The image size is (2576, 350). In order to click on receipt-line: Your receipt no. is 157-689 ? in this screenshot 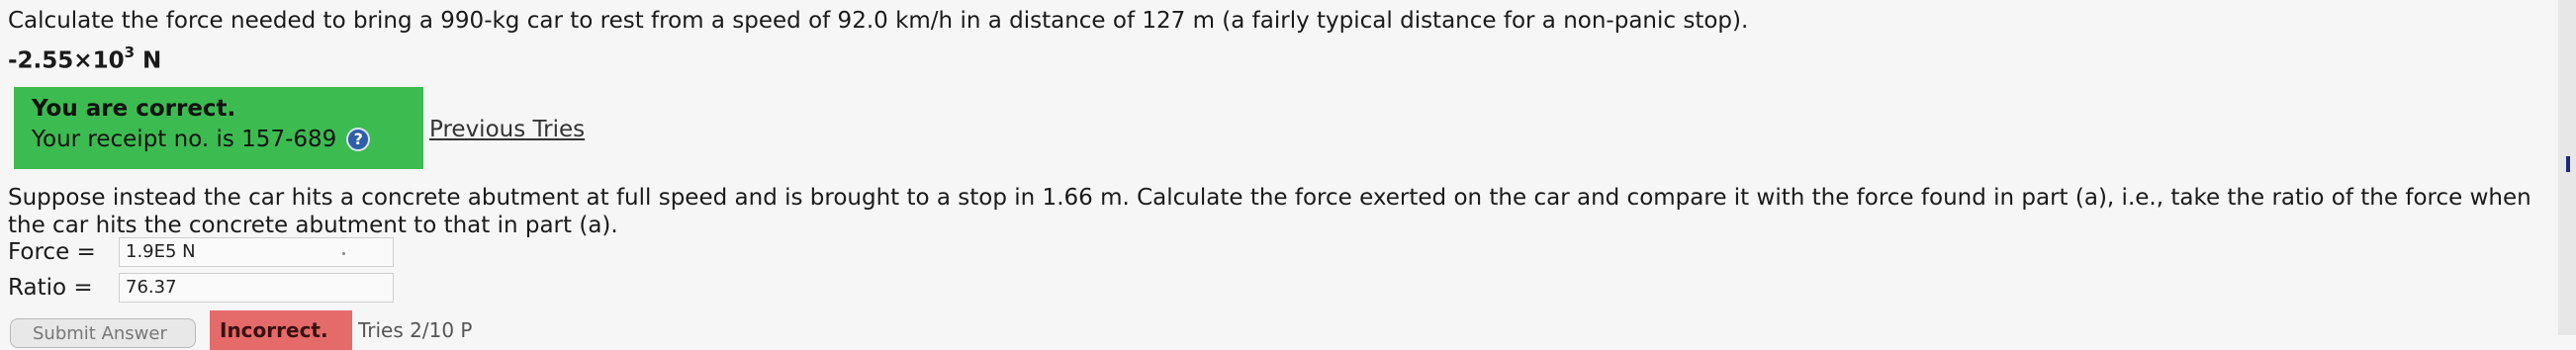, I will do `click(227, 139)`.